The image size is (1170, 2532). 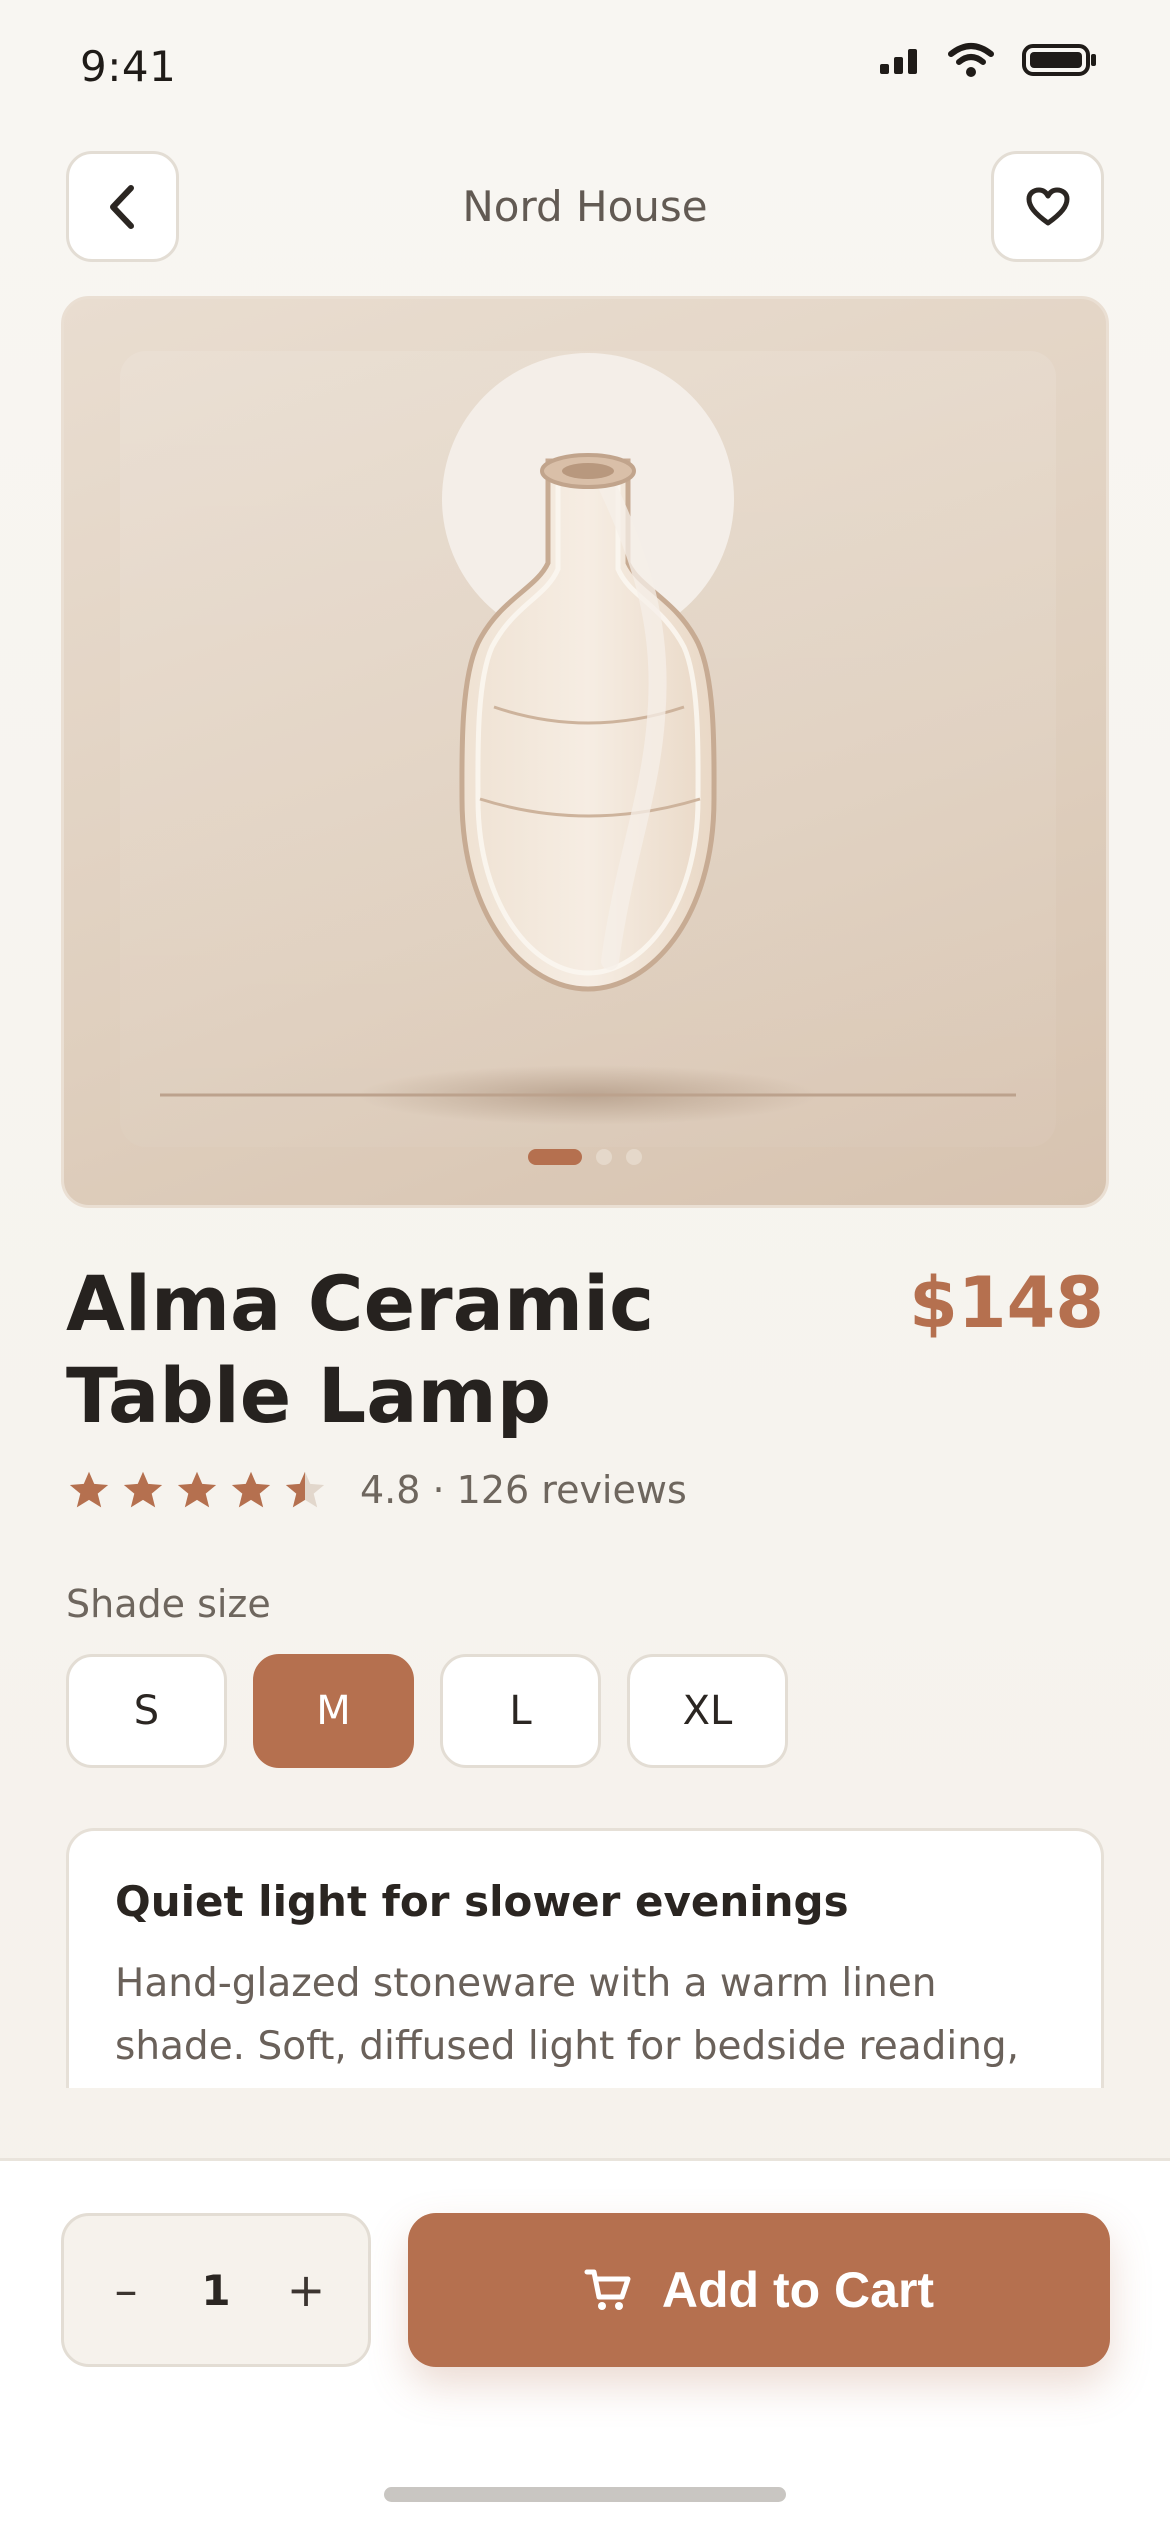 What do you see at coordinates (523, 1490) in the screenshot?
I see `rating-text: 4.8 · 126 reviews` at bounding box center [523, 1490].